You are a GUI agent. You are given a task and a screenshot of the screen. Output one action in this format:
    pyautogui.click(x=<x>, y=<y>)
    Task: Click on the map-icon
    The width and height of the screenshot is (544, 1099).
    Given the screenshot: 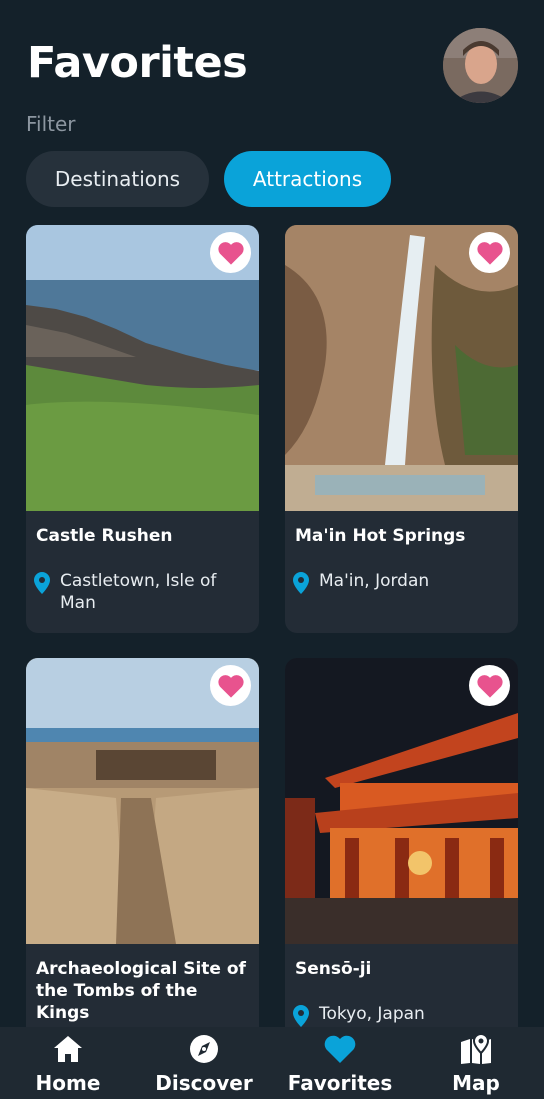 What is the action you would take?
    pyautogui.click(x=476, y=1048)
    